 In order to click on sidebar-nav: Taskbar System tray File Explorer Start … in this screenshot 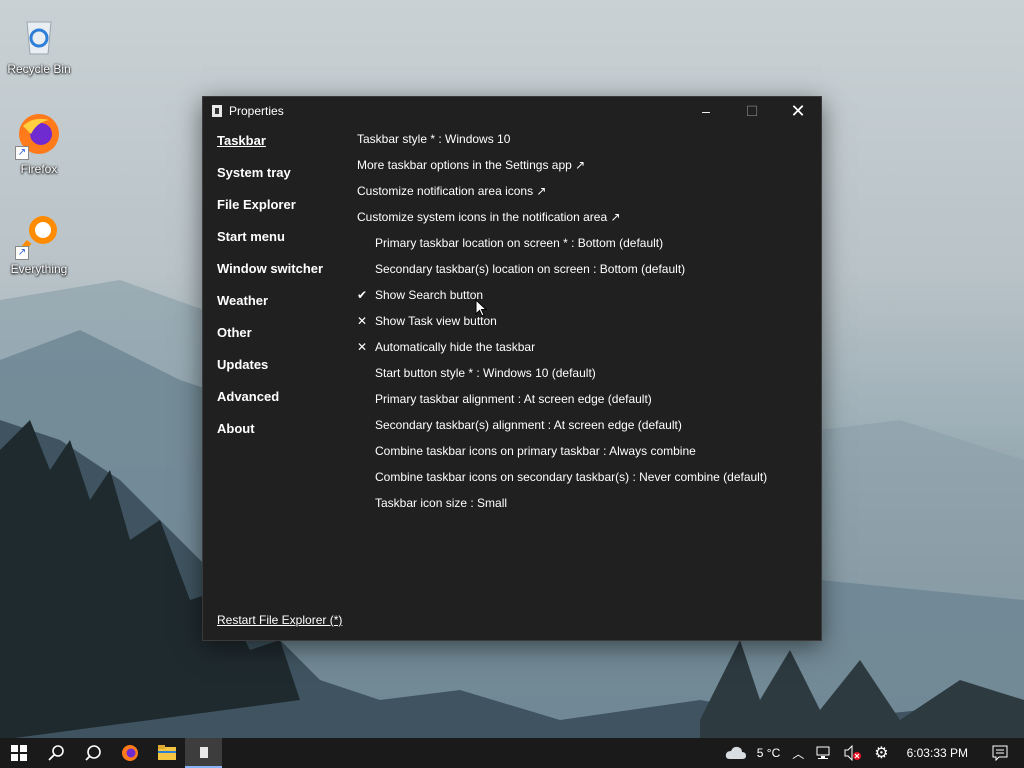, I will do `click(282, 293)`.